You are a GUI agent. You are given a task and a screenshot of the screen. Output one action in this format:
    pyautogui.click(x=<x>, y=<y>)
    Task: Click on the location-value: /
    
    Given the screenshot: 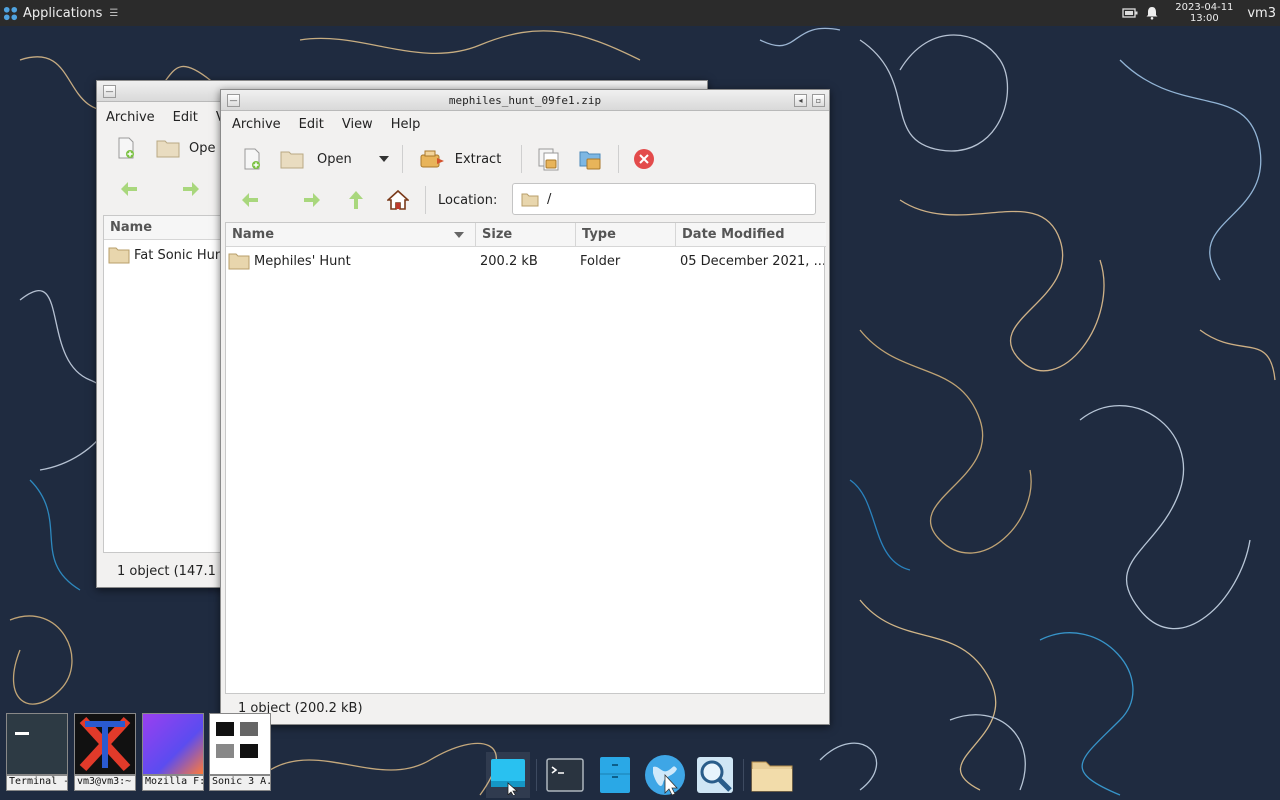 What is the action you would take?
    pyautogui.click(x=549, y=199)
    